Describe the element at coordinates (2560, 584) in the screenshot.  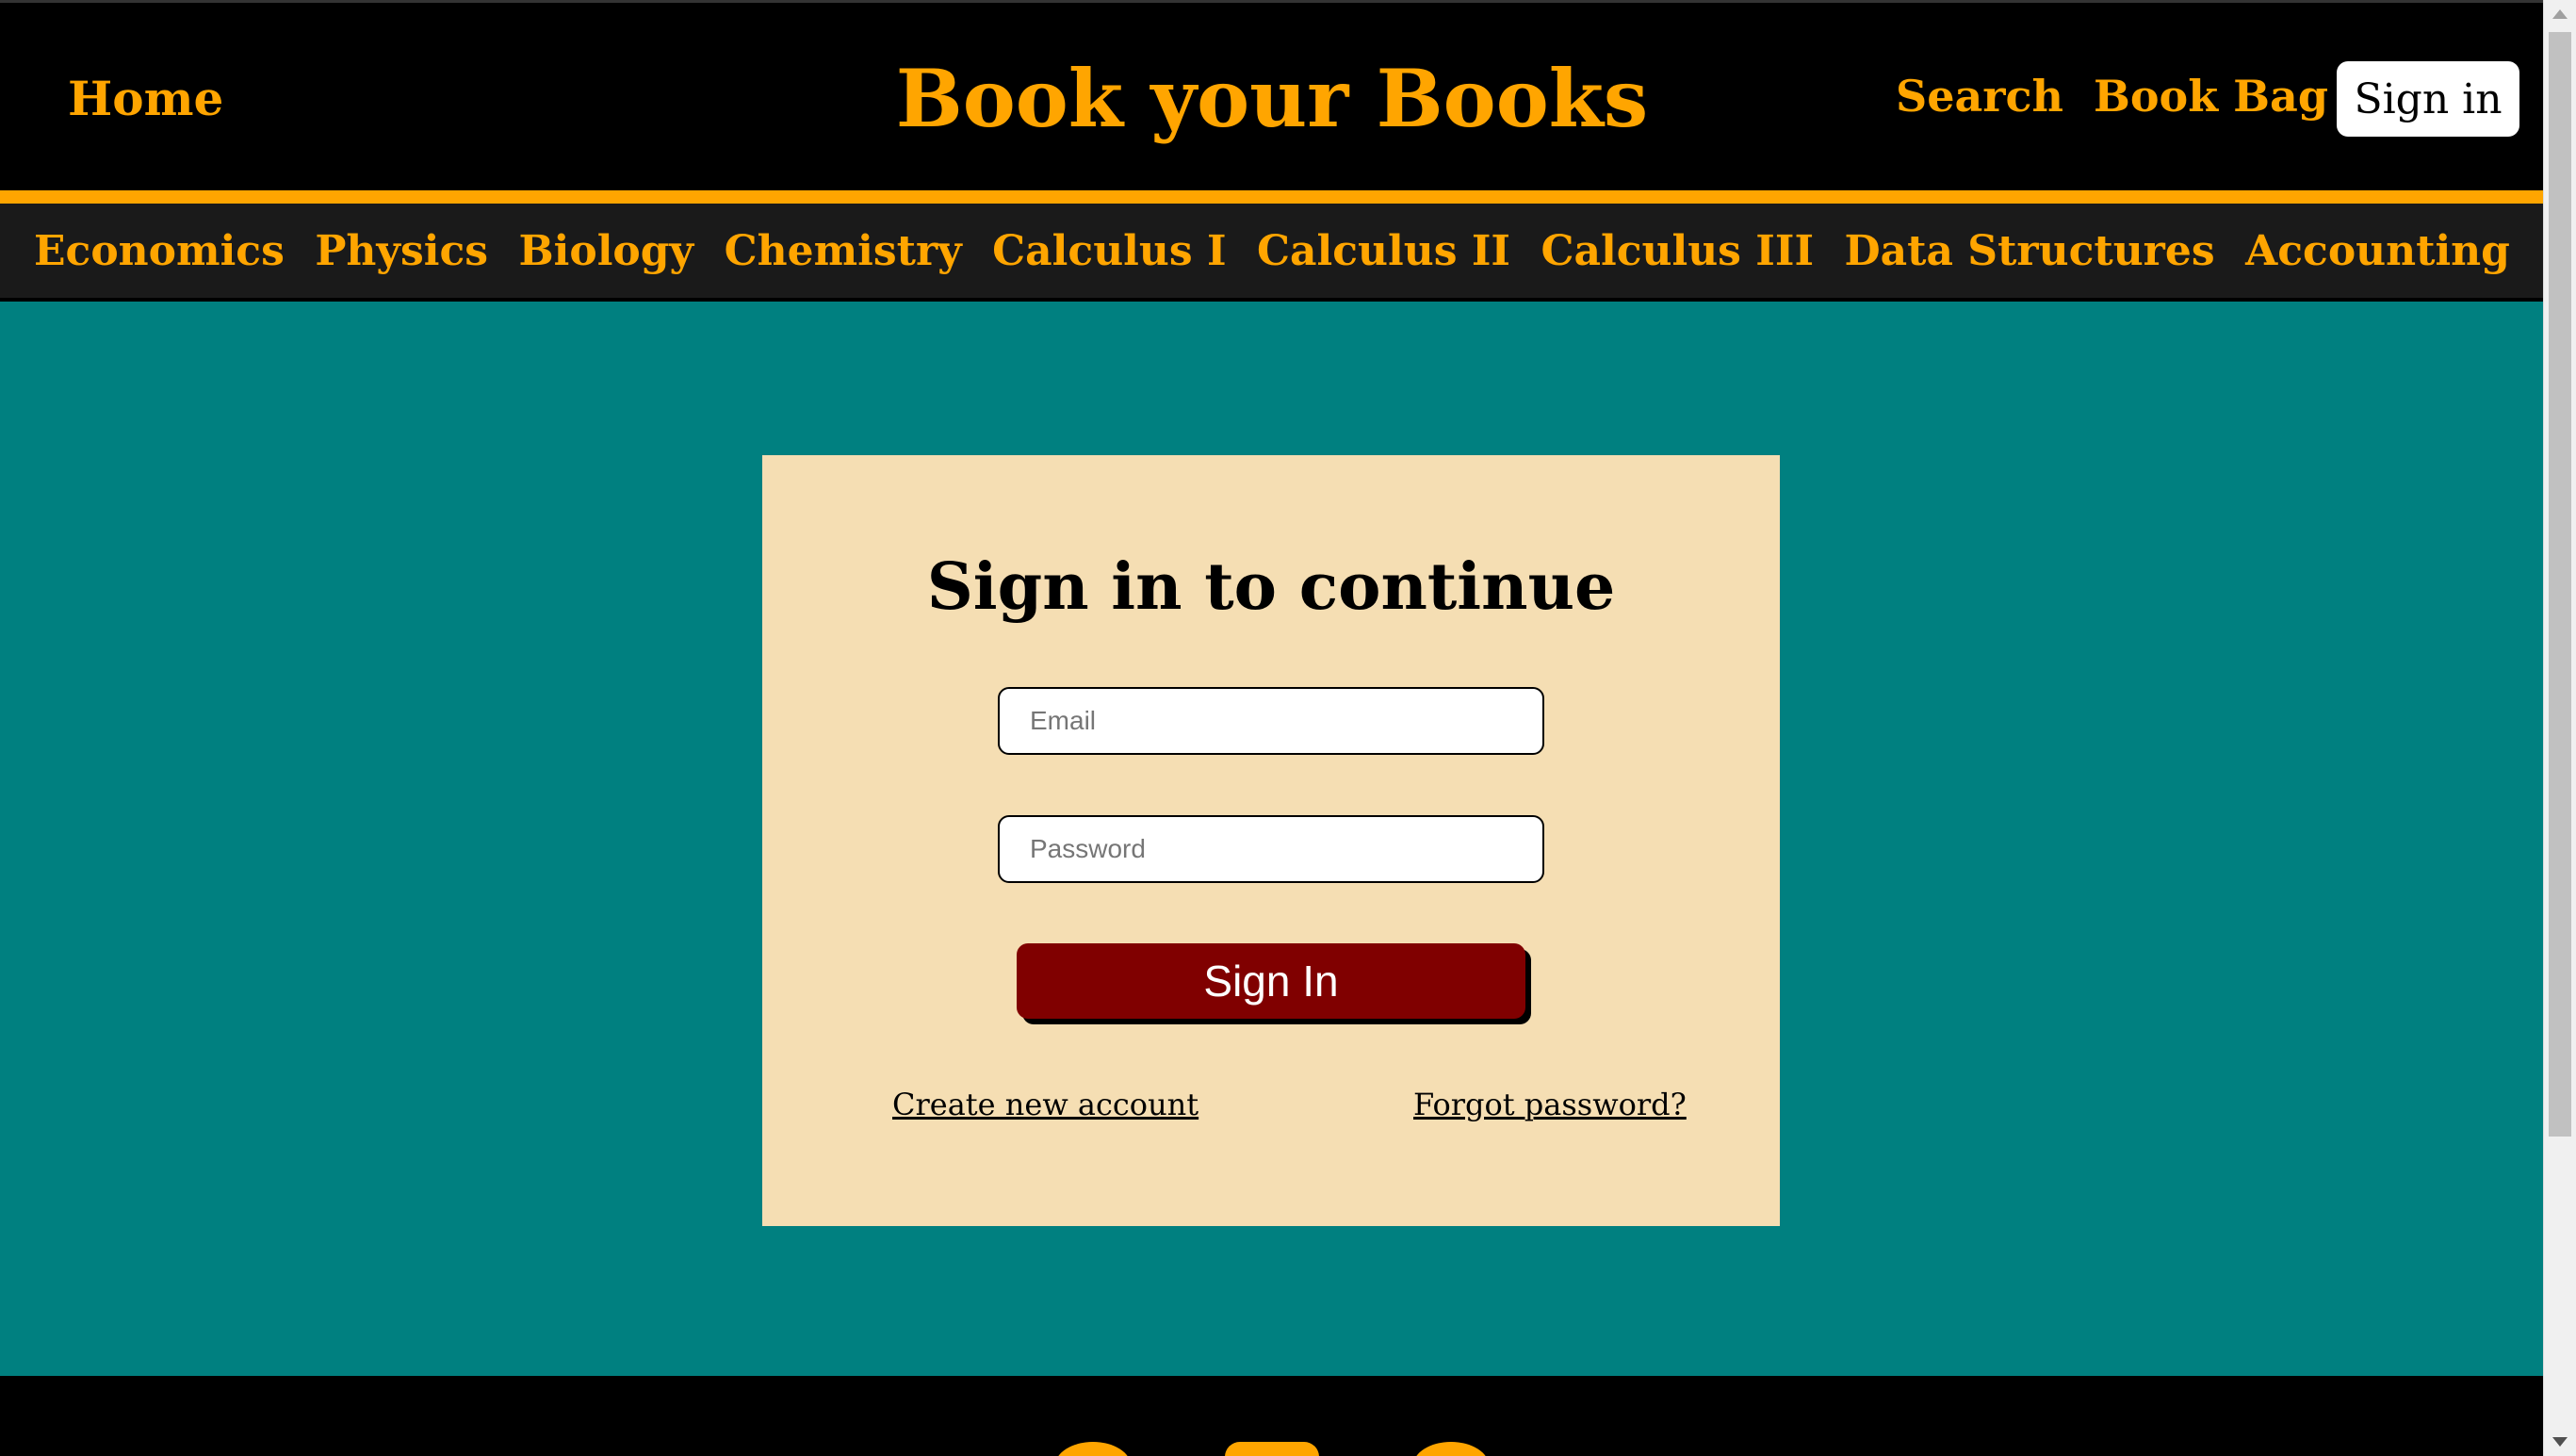
I see `scrollbar-thumb` at that location.